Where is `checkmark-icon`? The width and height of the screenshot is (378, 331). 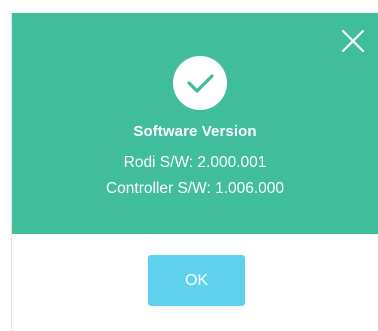 checkmark-icon is located at coordinates (200, 83).